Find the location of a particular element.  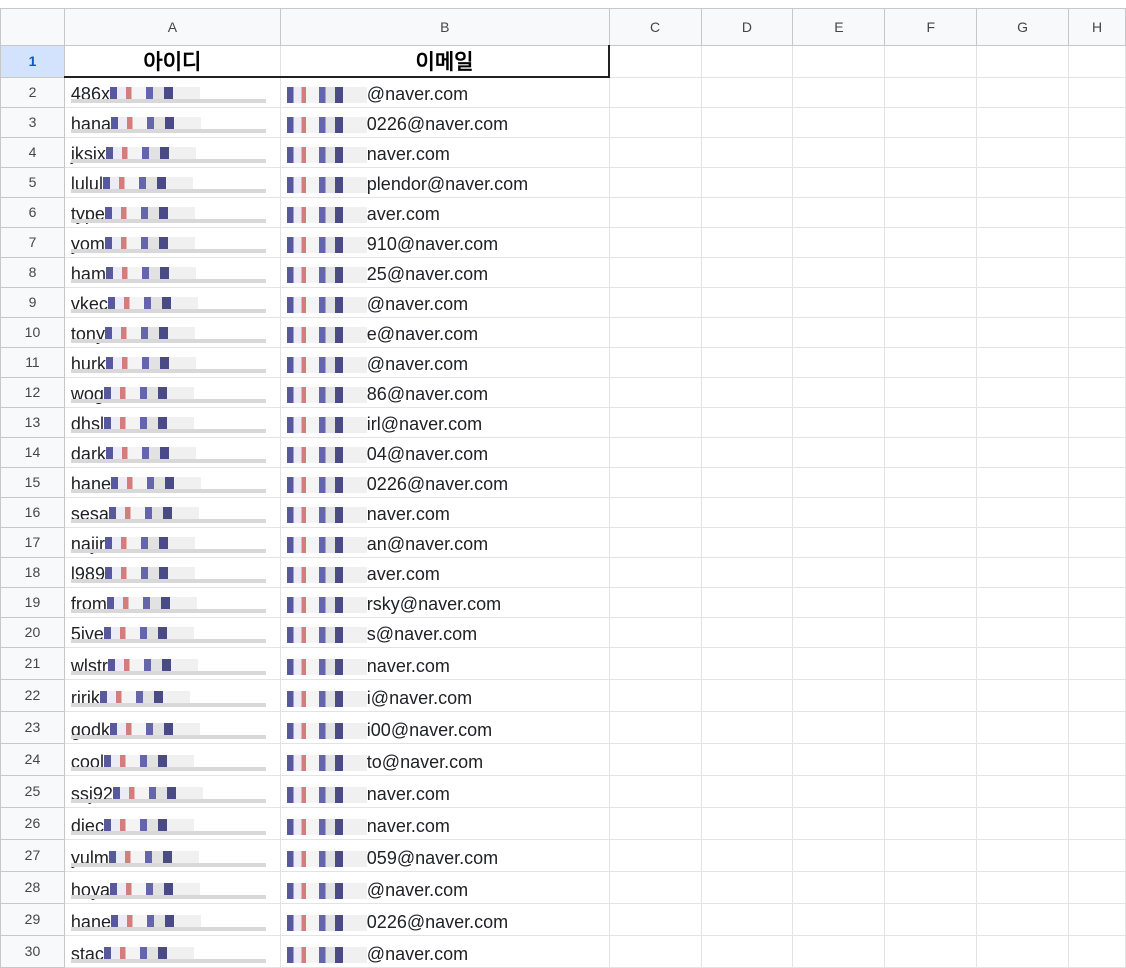

column-header-e: E is located at coordinates (839, 27).